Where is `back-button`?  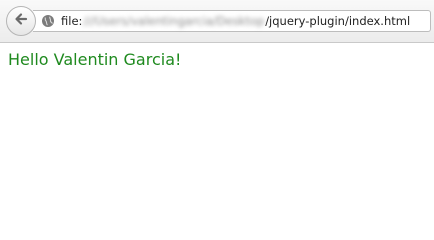
back-button is located at coordinates (21, 21).